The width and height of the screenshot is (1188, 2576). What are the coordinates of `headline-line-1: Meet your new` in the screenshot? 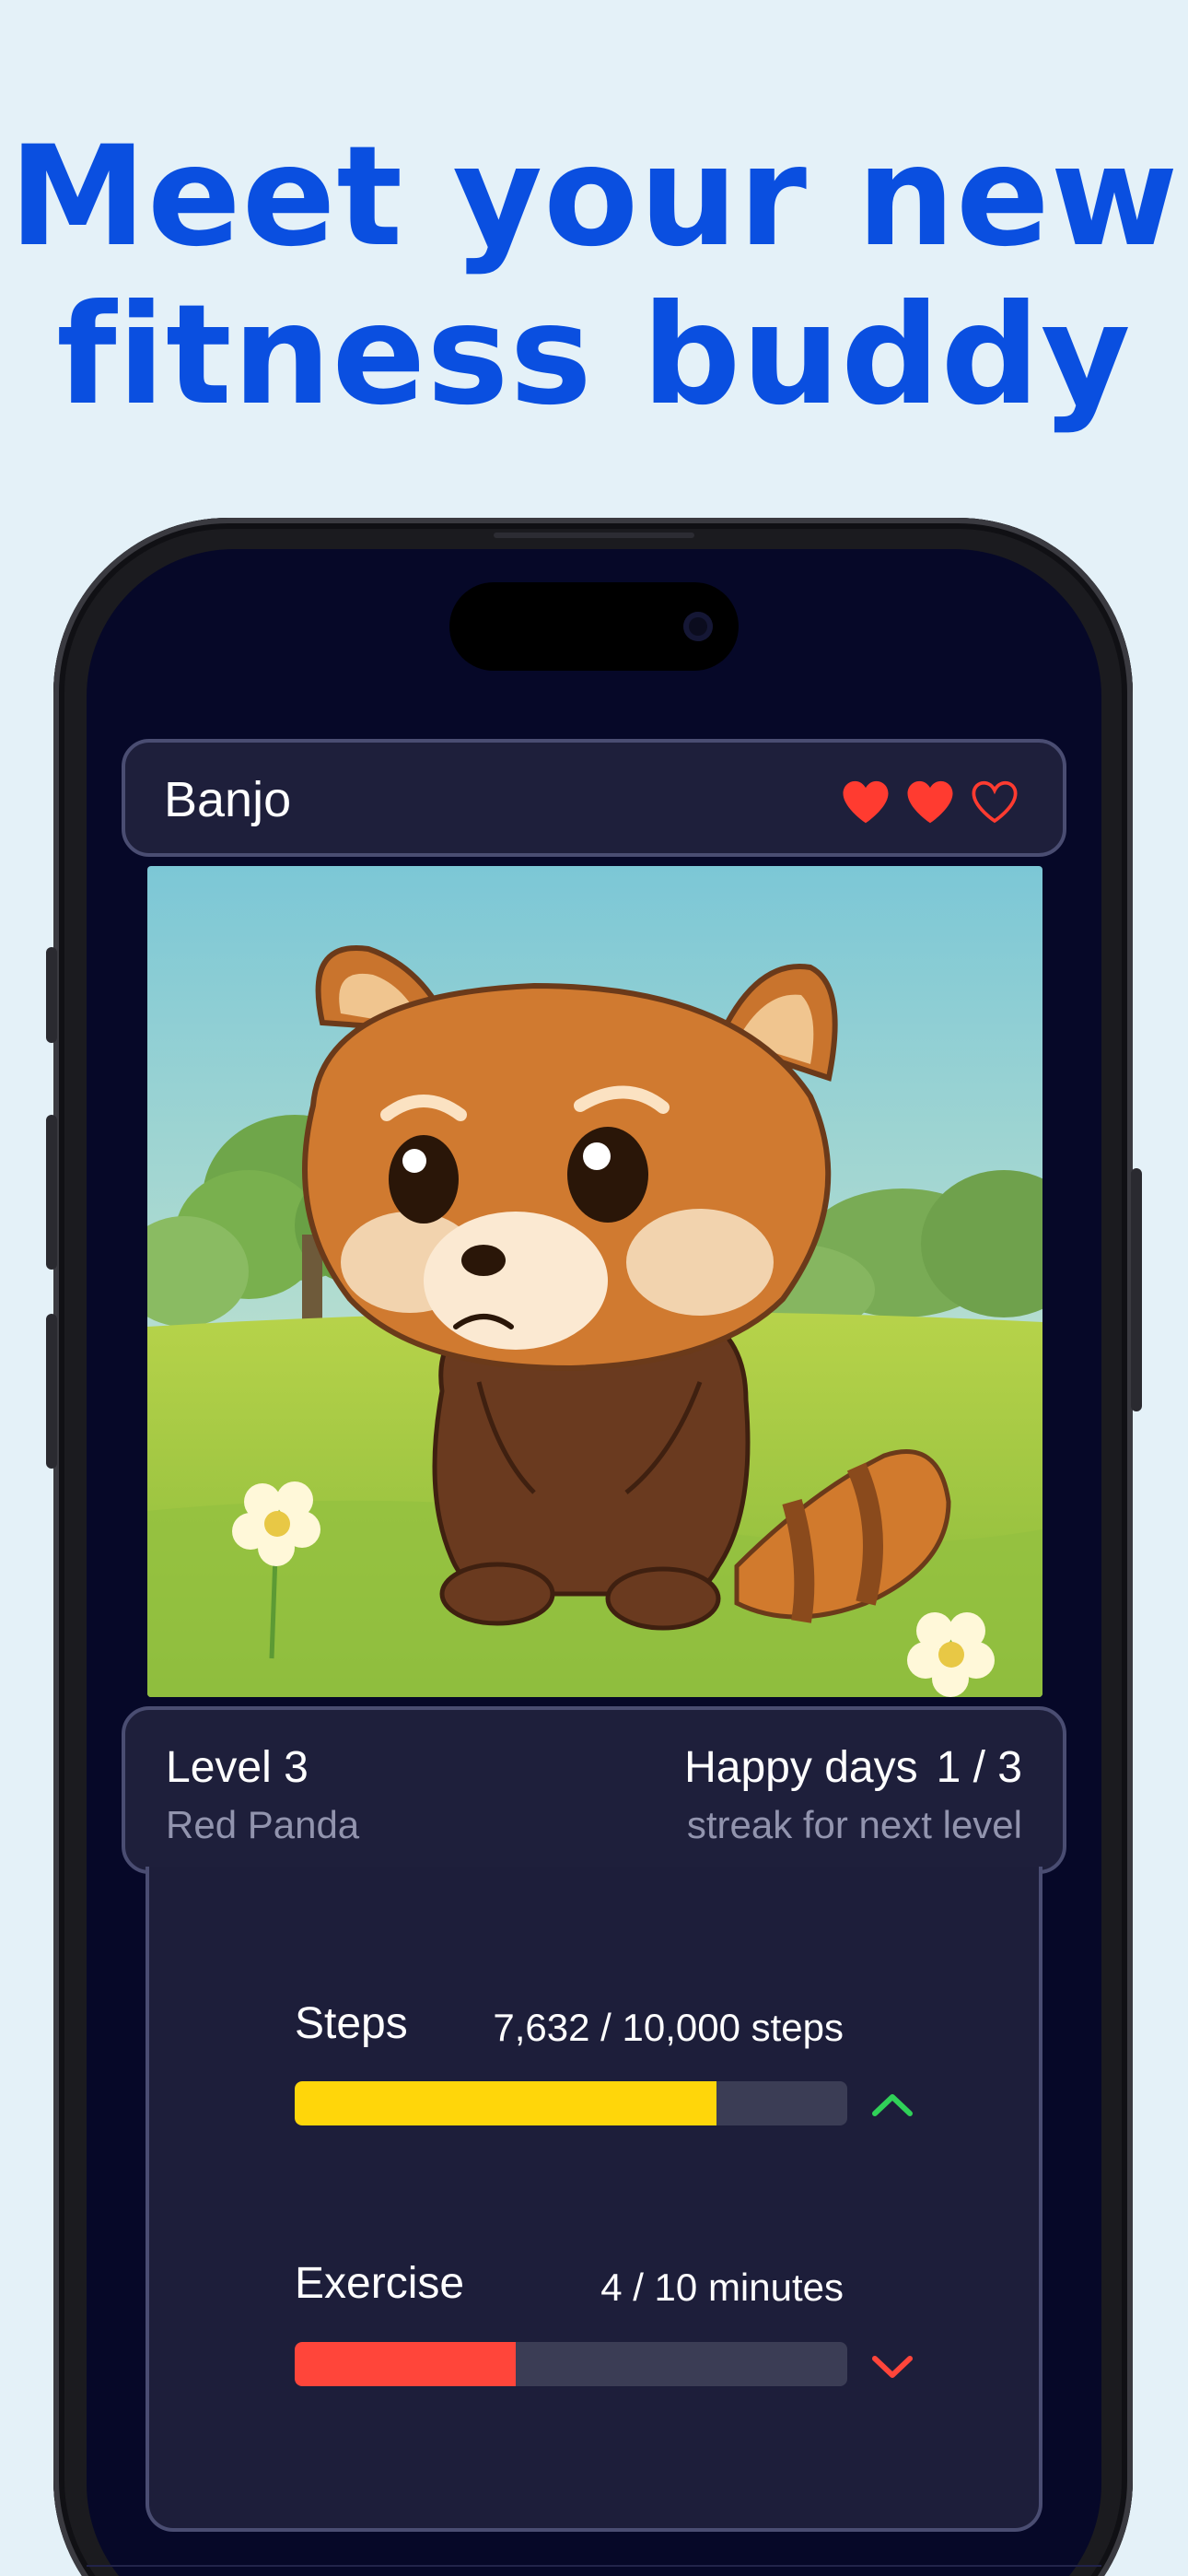 It's located at (594, 197).